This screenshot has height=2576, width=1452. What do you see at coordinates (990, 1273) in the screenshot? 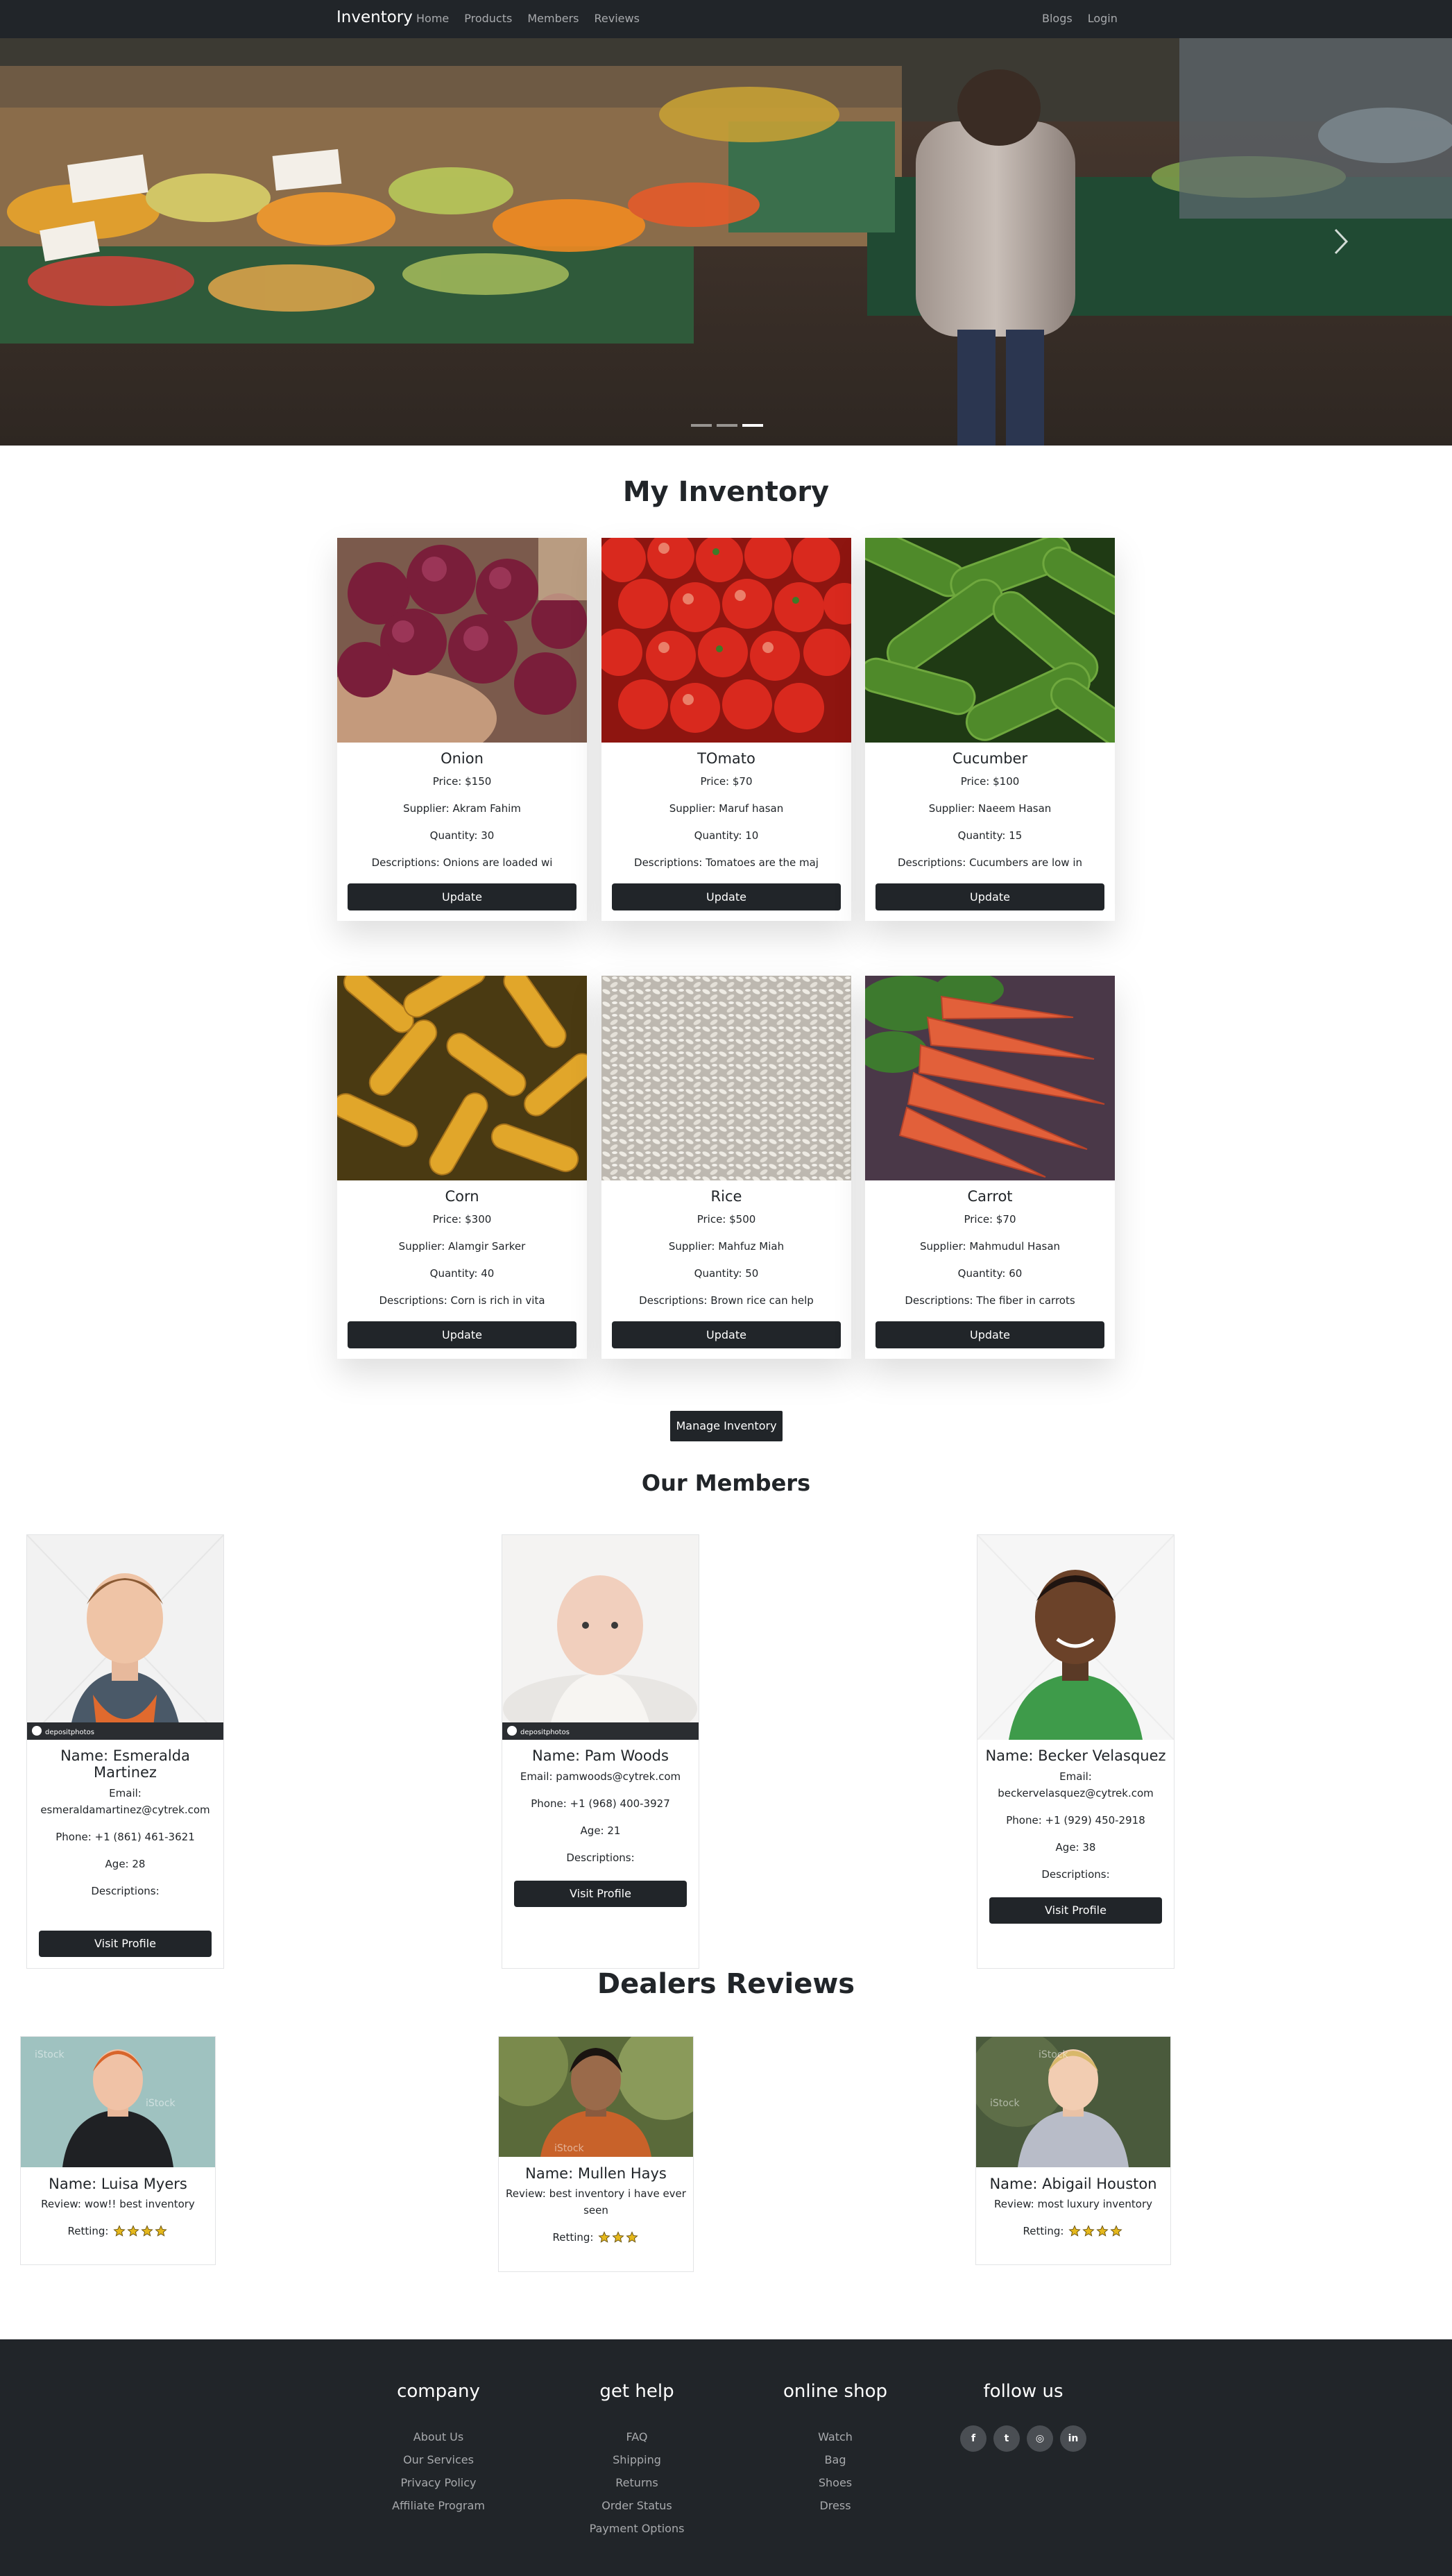
I see `product-quantity: Quantity: 60` at bounding box center [990, 1273].